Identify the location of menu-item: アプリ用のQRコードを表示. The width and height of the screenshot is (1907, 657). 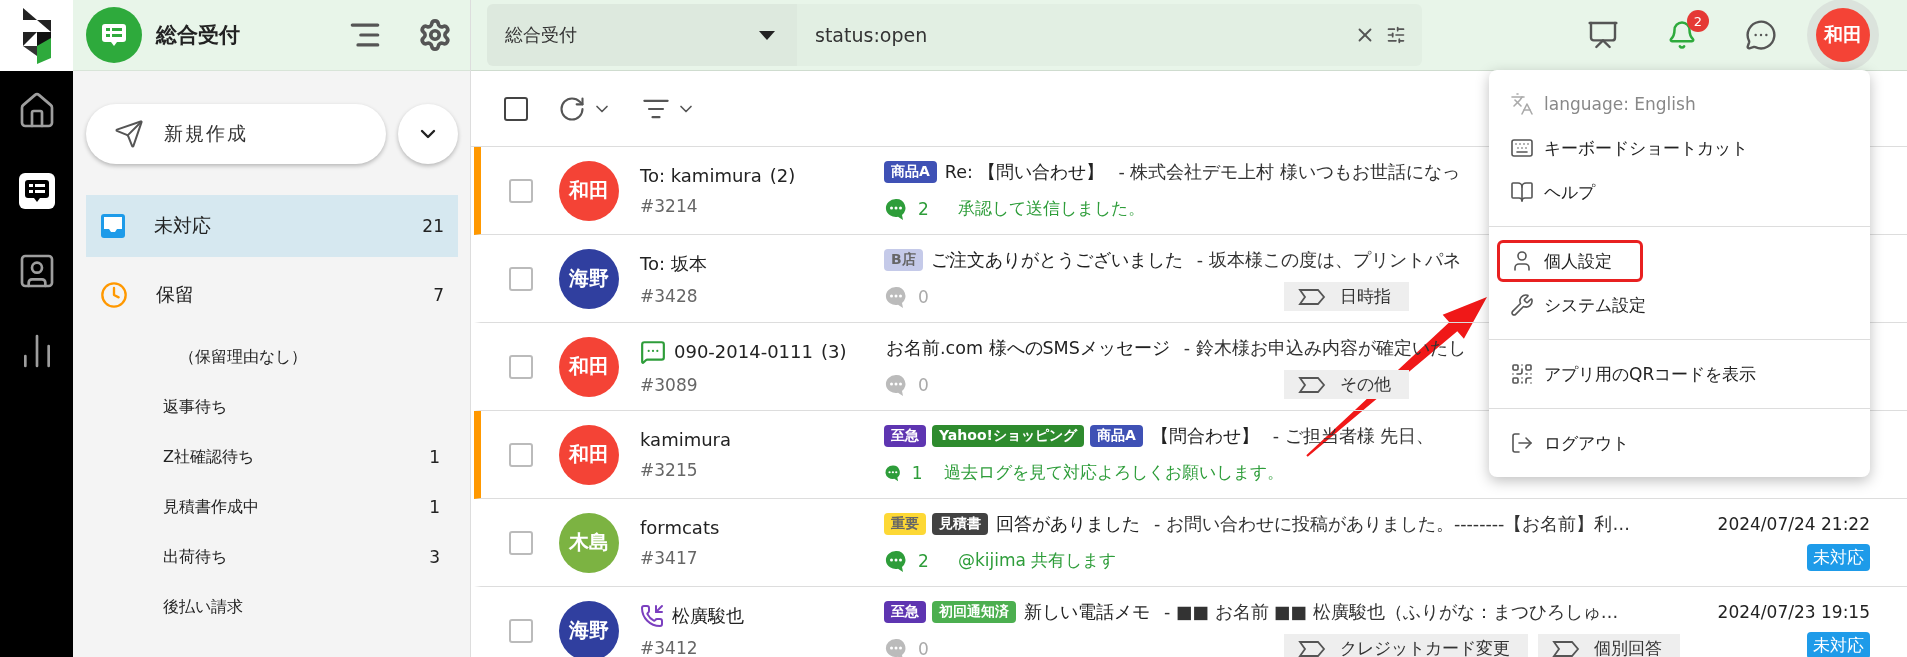
(1642, 374).